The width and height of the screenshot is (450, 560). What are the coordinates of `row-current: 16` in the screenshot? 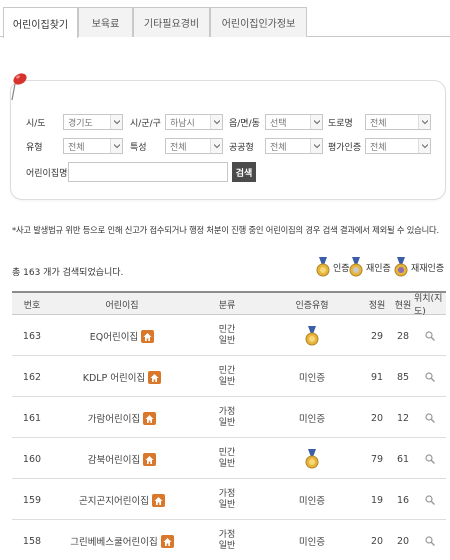 It's located at (403, 500).